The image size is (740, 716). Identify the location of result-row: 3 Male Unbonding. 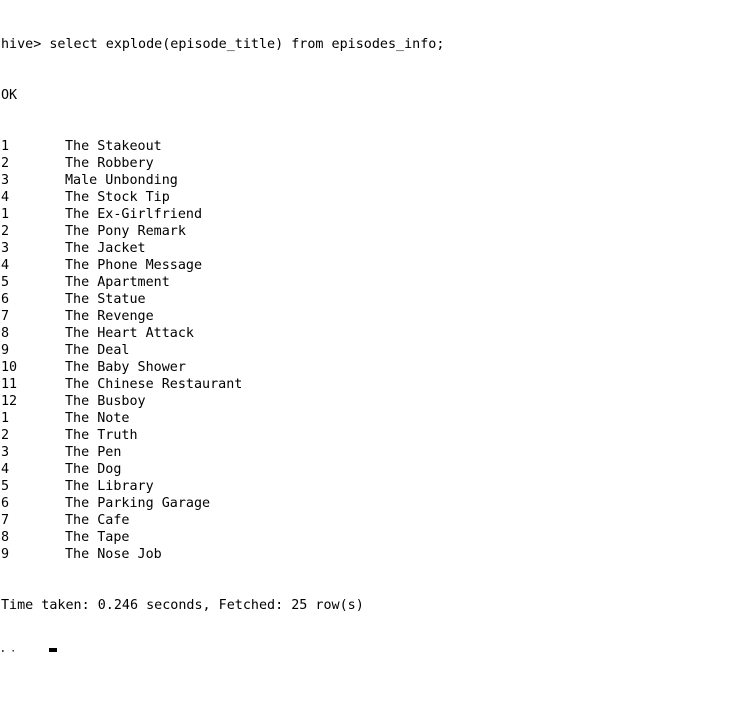
(370, 180).